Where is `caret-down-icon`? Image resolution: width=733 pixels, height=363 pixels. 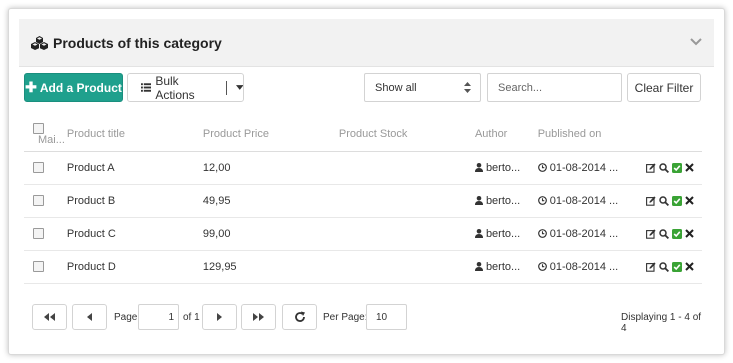
caret-down-icon is located at coordinates (239, 87).